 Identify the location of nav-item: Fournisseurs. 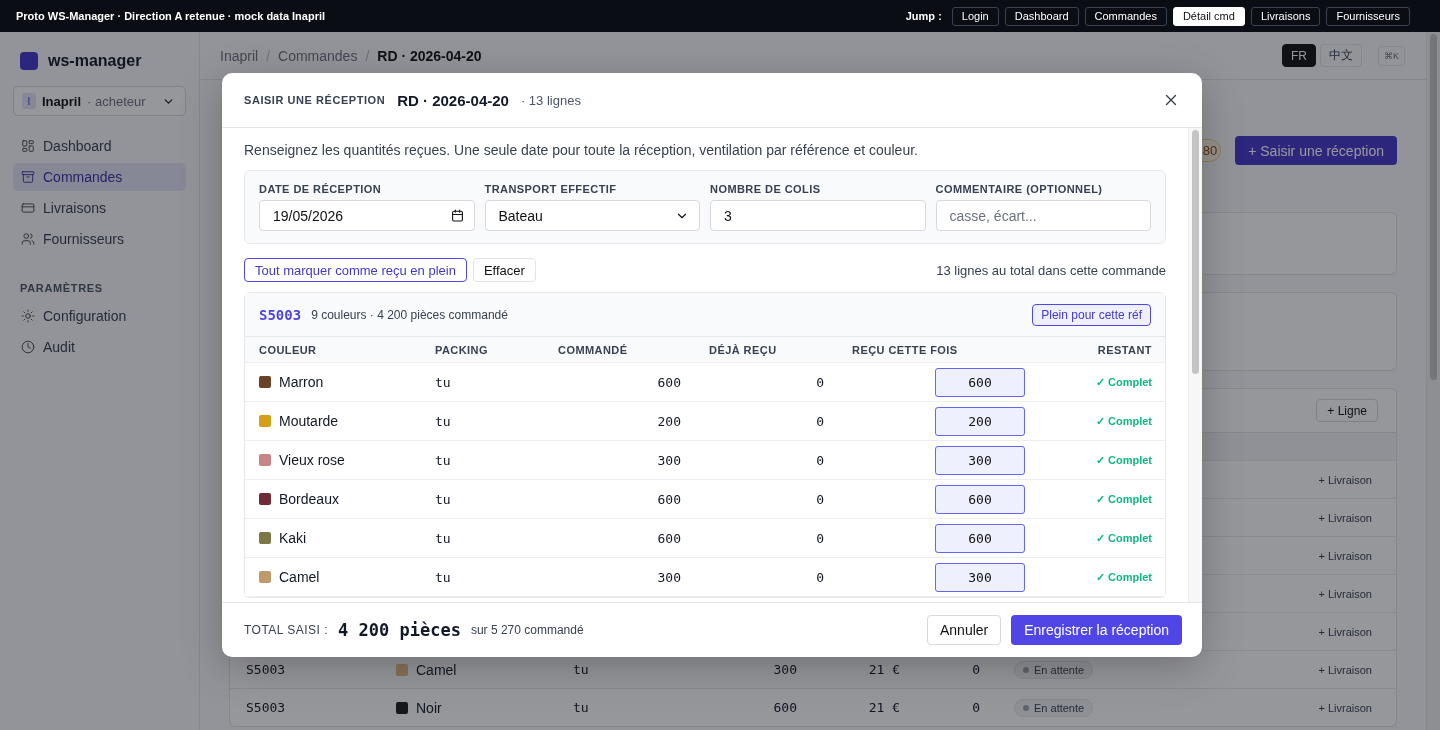
(99, 239).